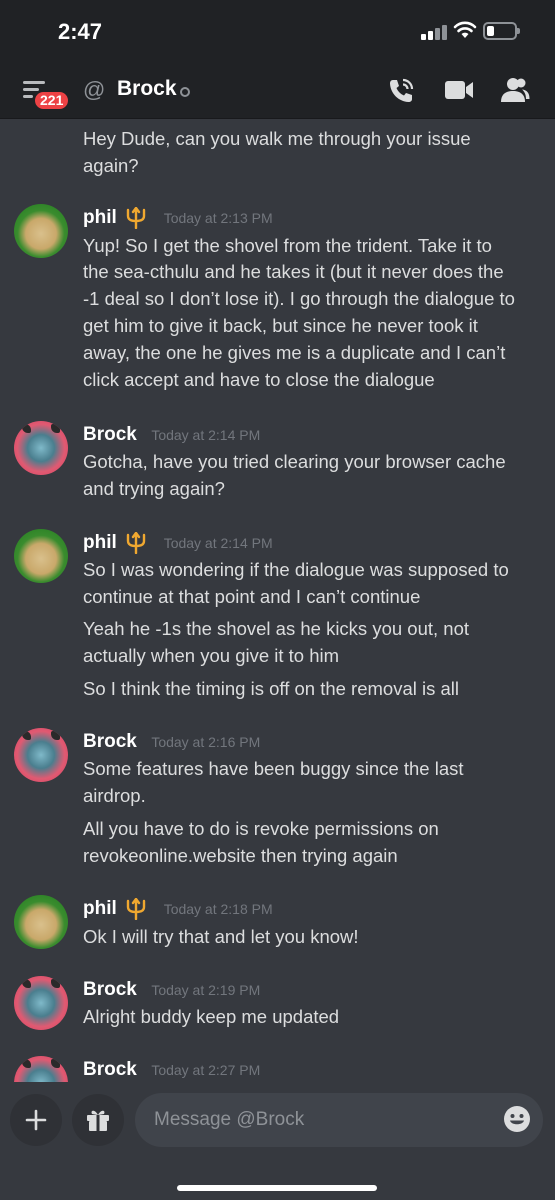 The height and width of the screenshot is (1200, 555). What do you see at coordinates (114, 795) in the screenshot?
I see `message-line: airdrop.` at bounding box center [114, 795].